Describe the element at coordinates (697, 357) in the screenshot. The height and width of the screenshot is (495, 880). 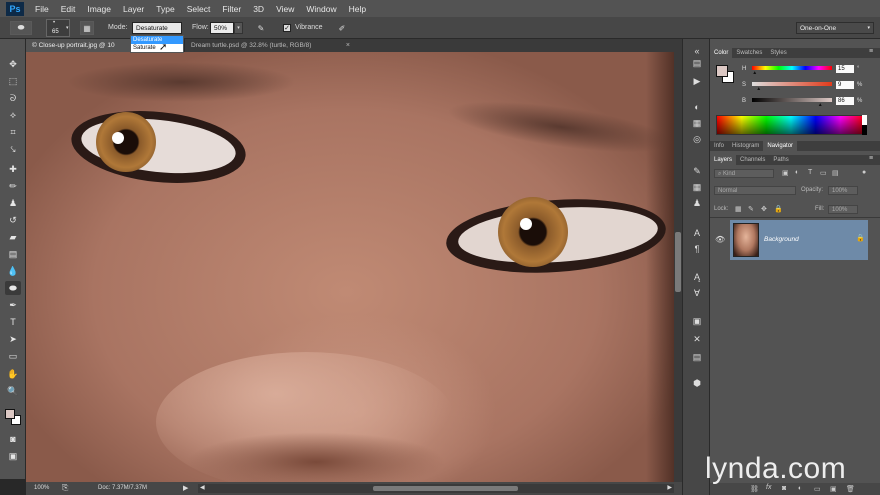
I see `notes-panel-icon: ▤` at that location.